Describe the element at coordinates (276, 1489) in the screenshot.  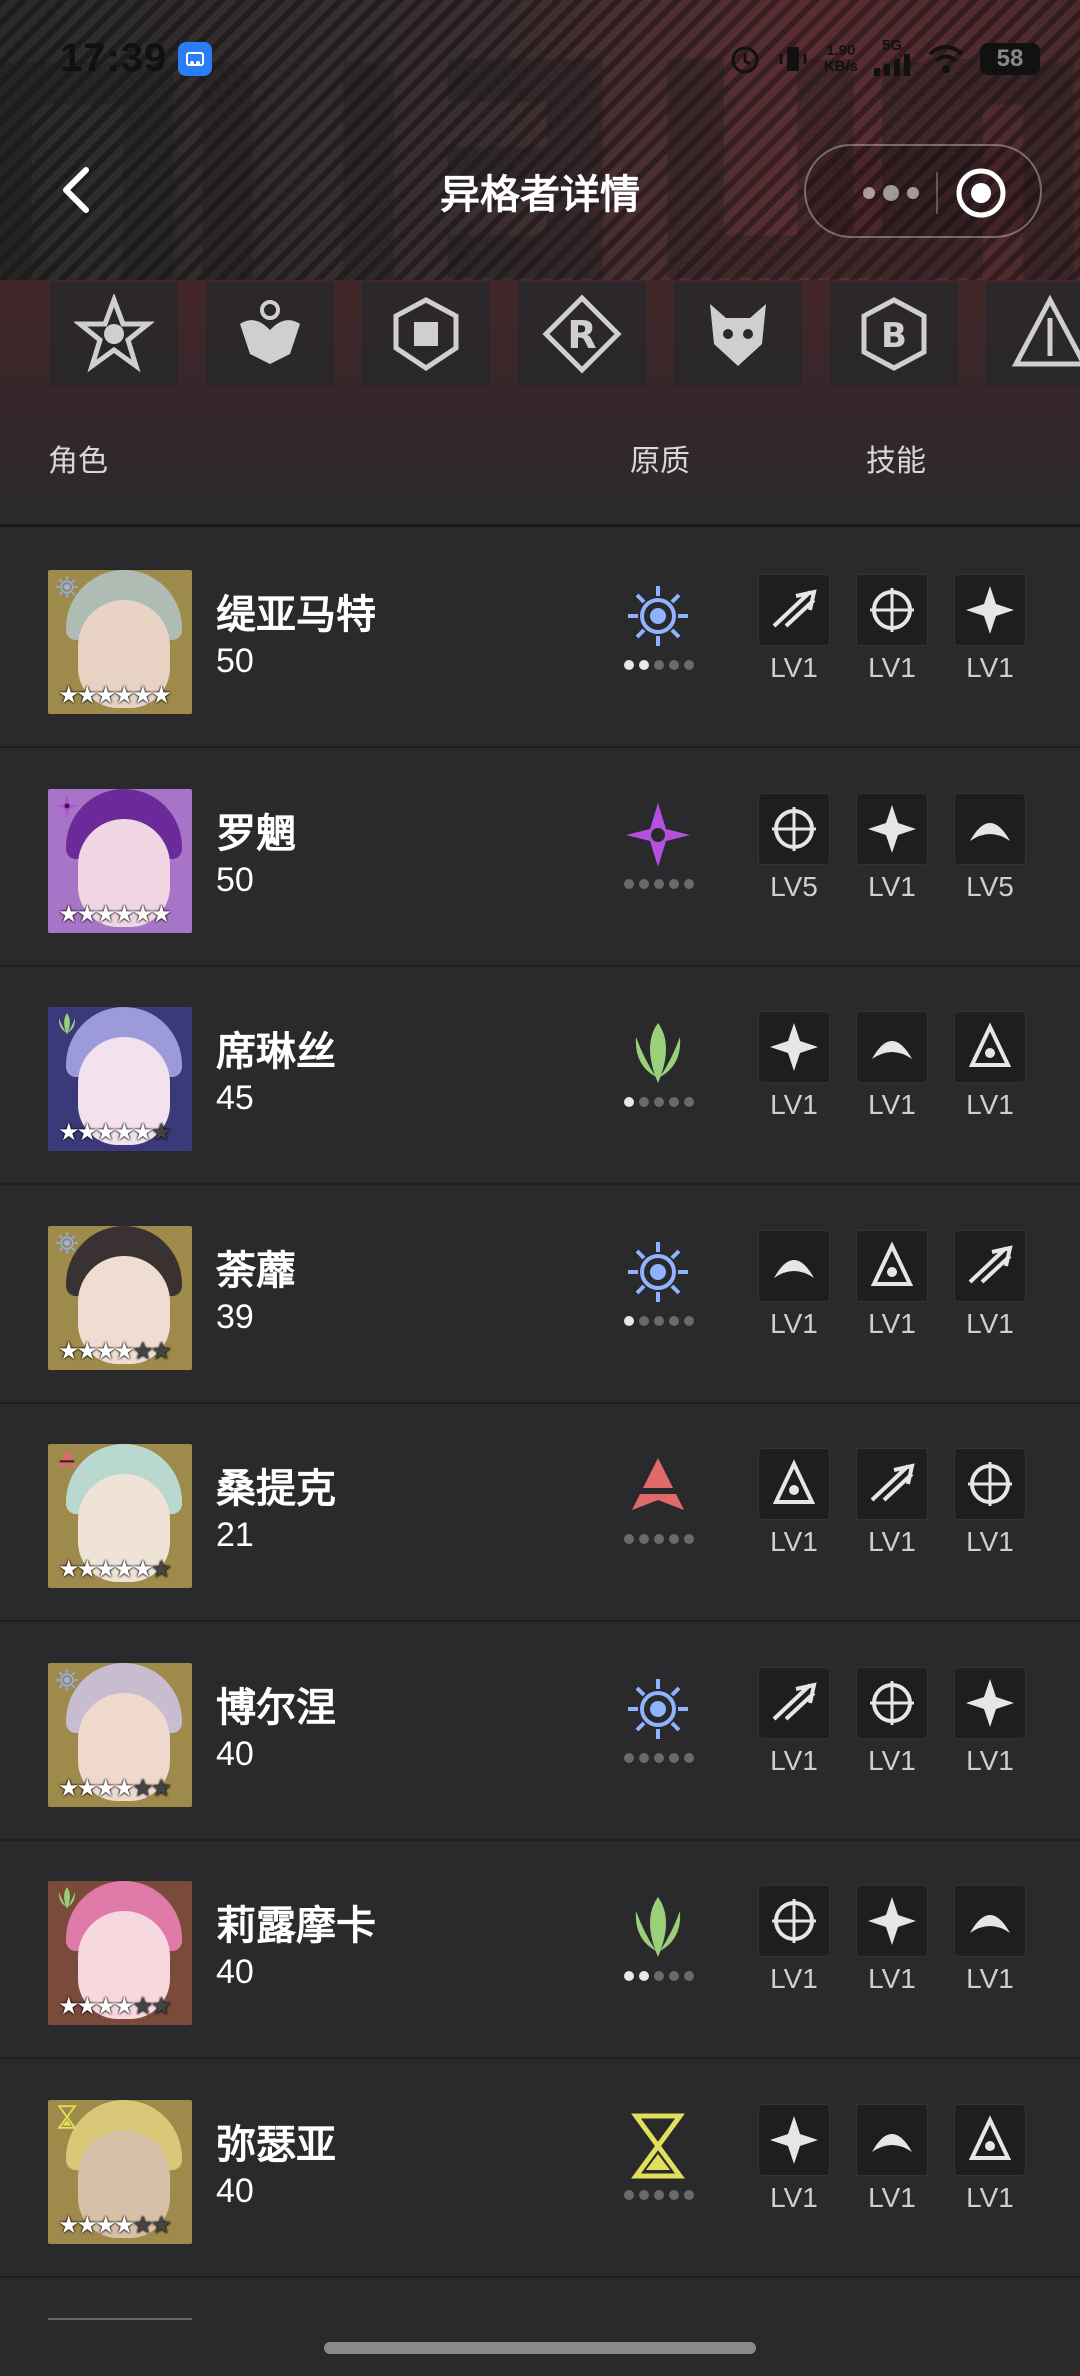
I see `character-name: 桑提克` at that location.